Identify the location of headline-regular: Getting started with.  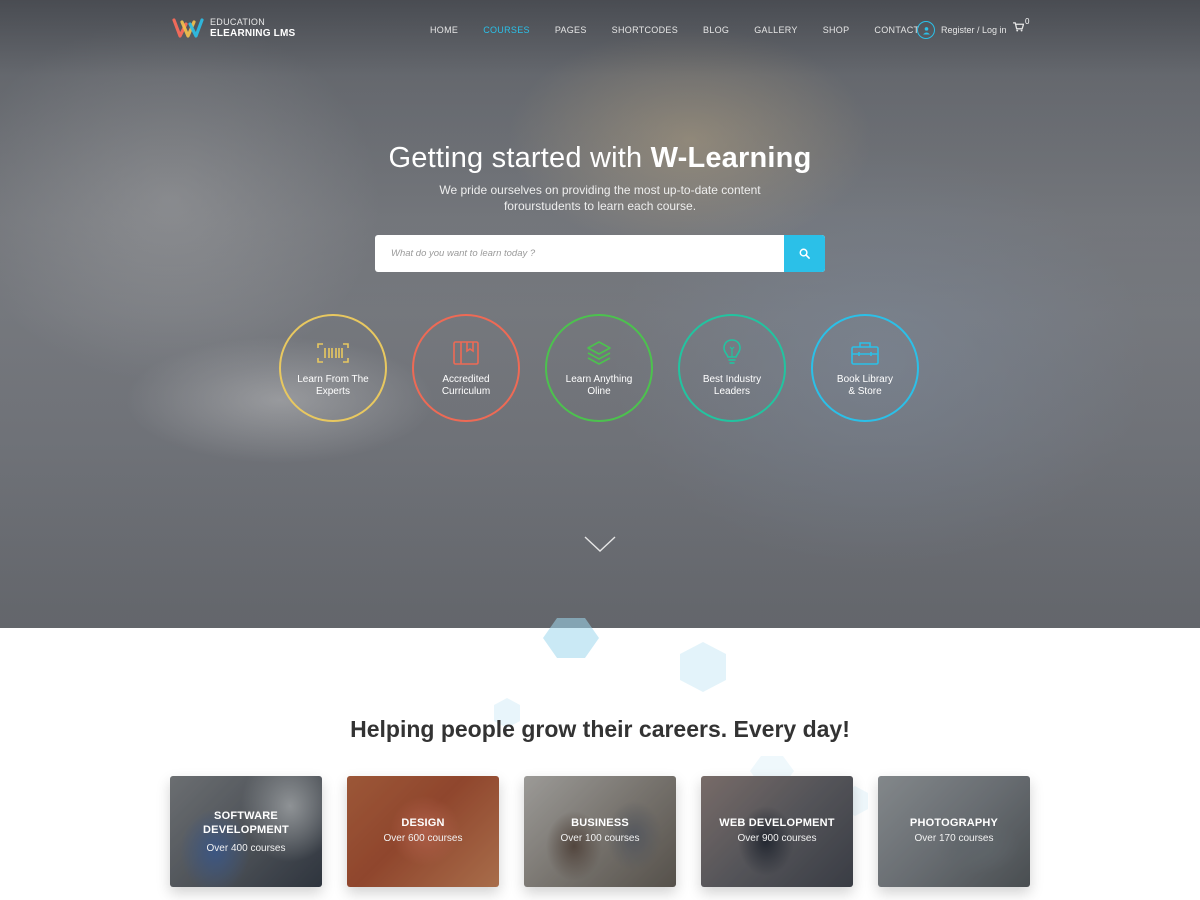
(519, 158).